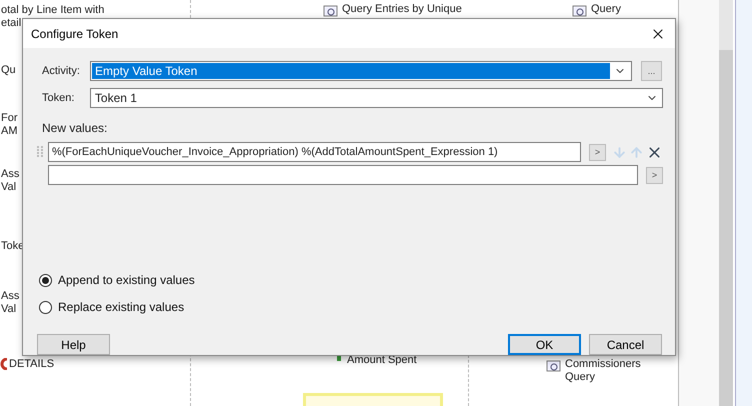 This screenshot has height=406, width=752. I want to click on node-label: AM, so click(9, 131).